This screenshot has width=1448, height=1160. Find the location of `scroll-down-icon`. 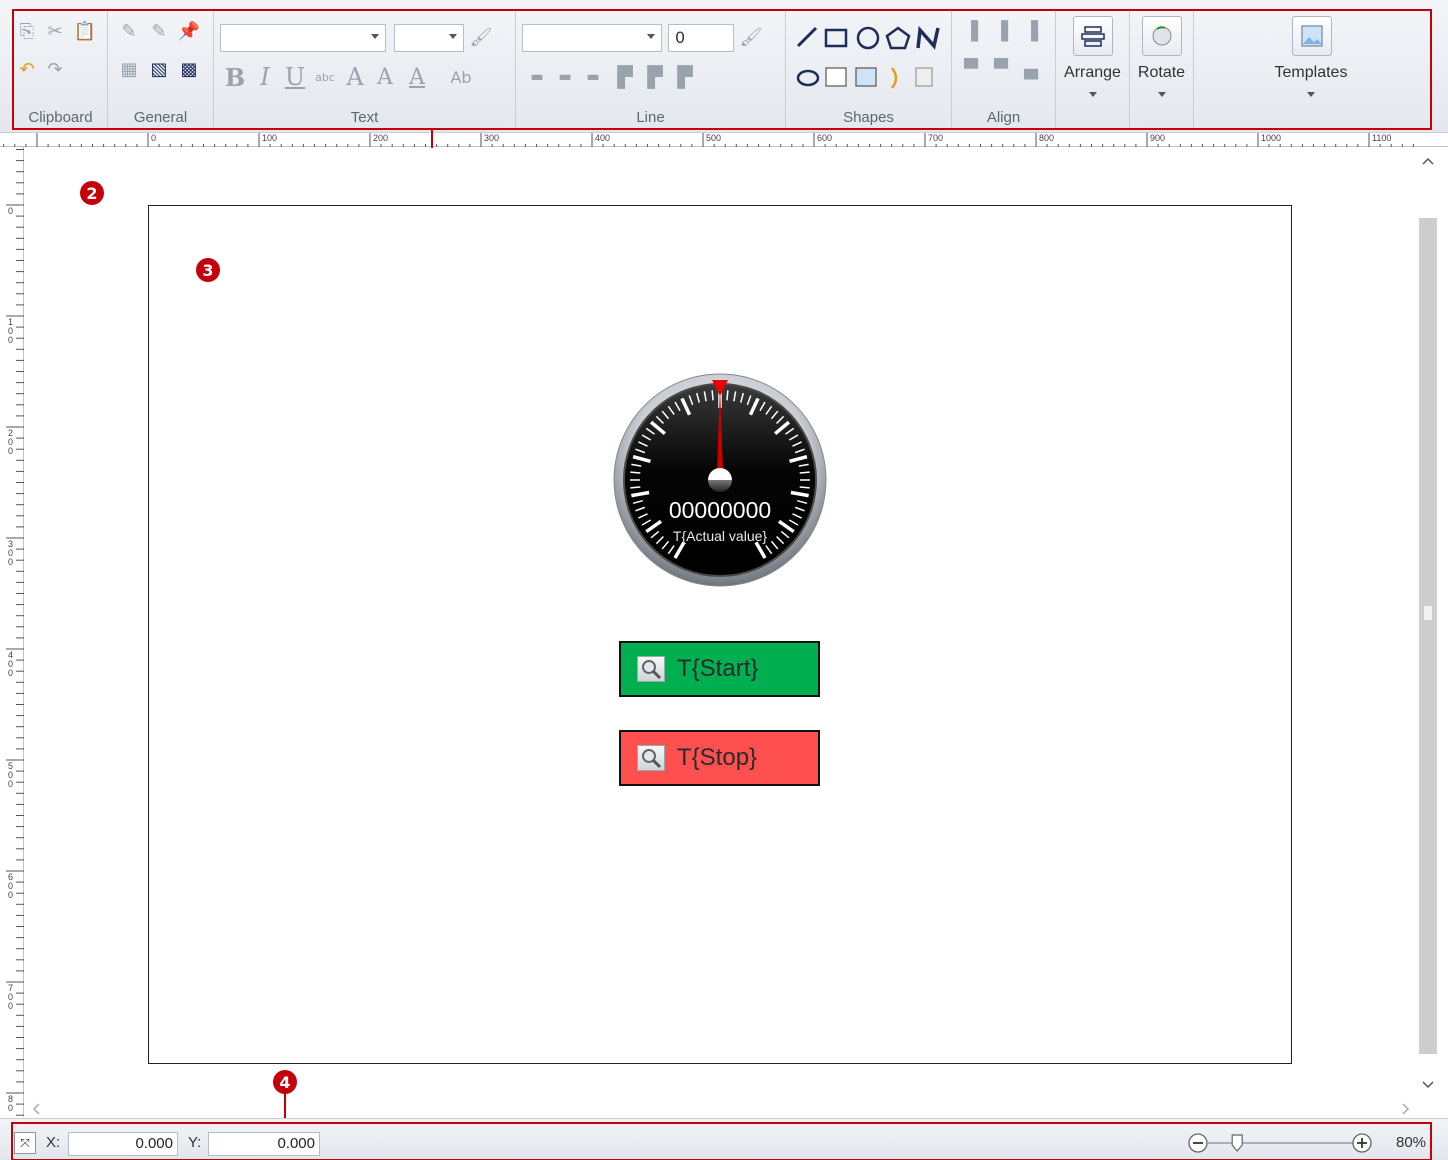

scroll-down-icon is located at coordinates (1428, 1085).